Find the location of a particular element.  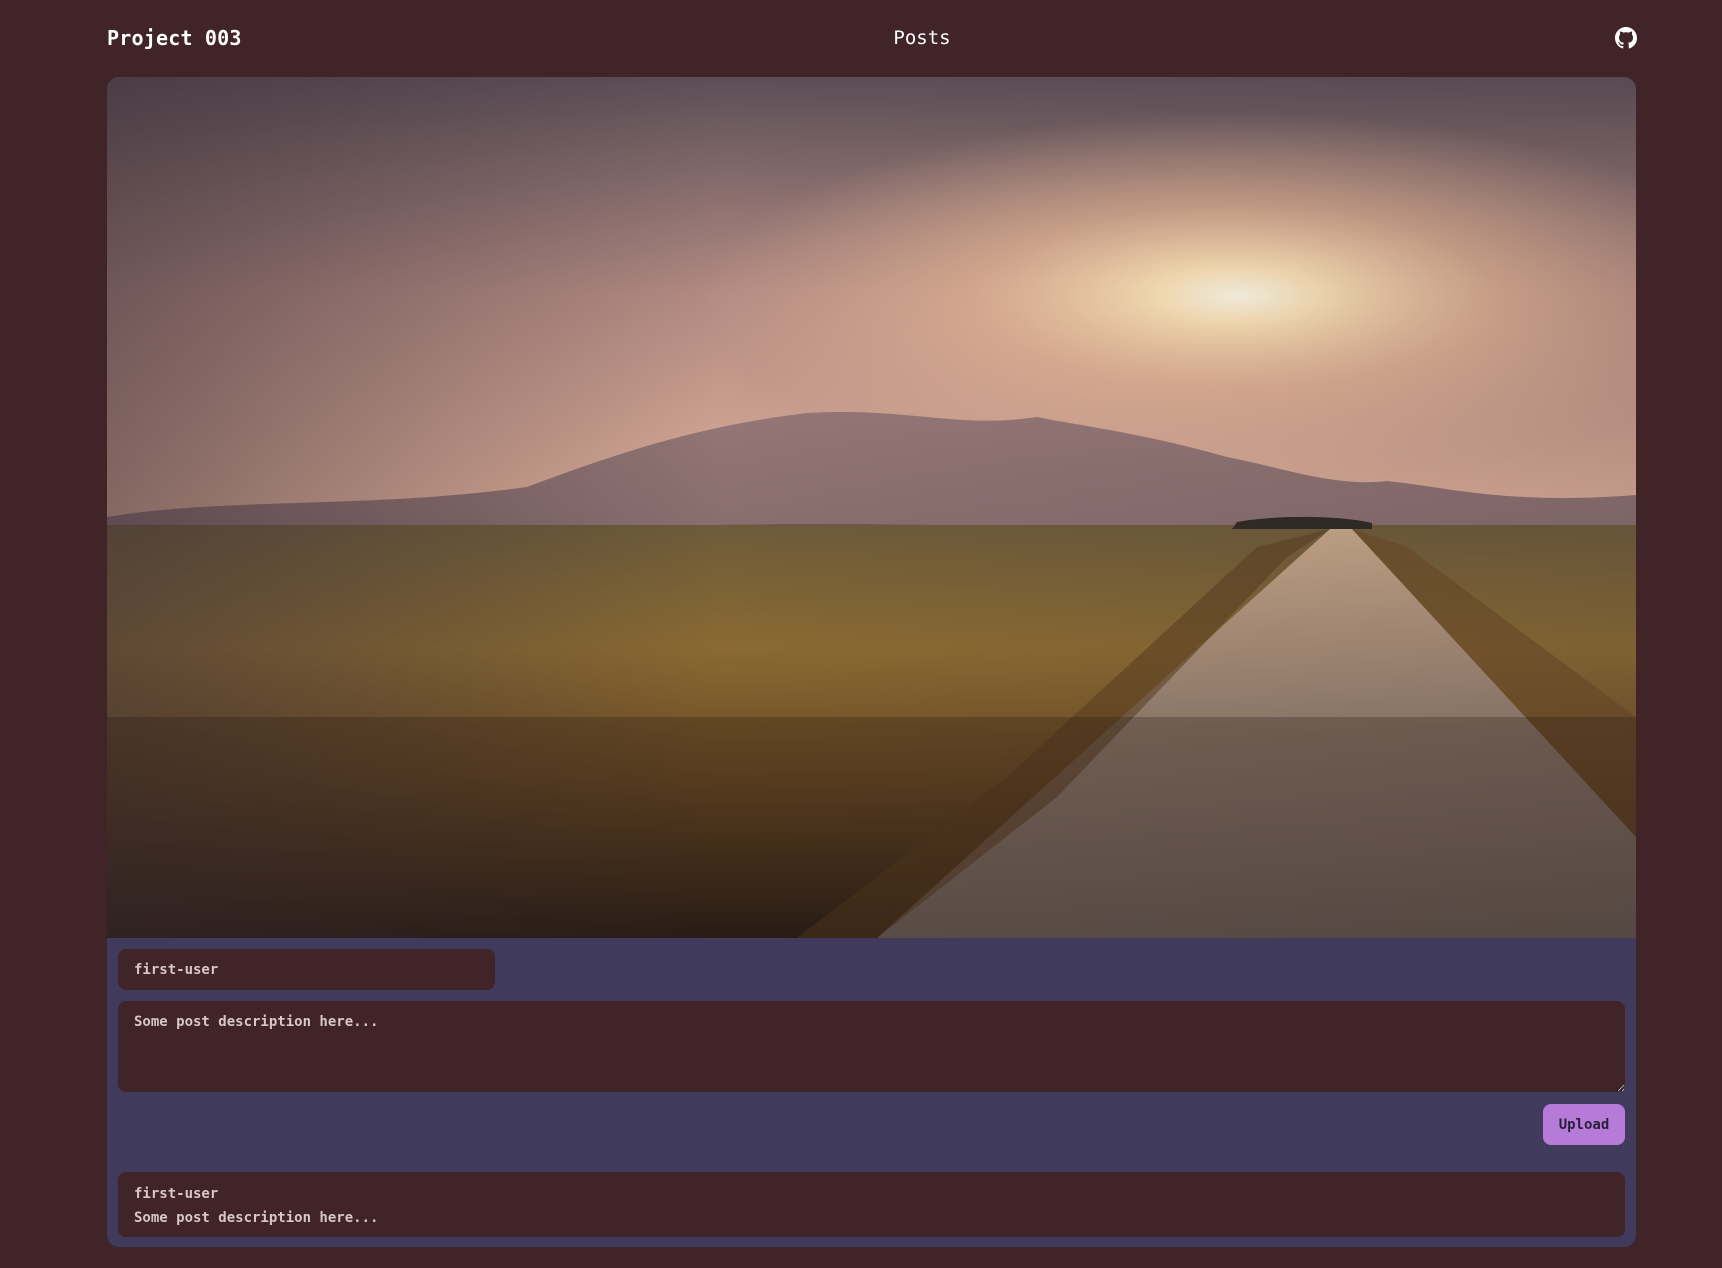

username-input is located at coordinates (306, 969).